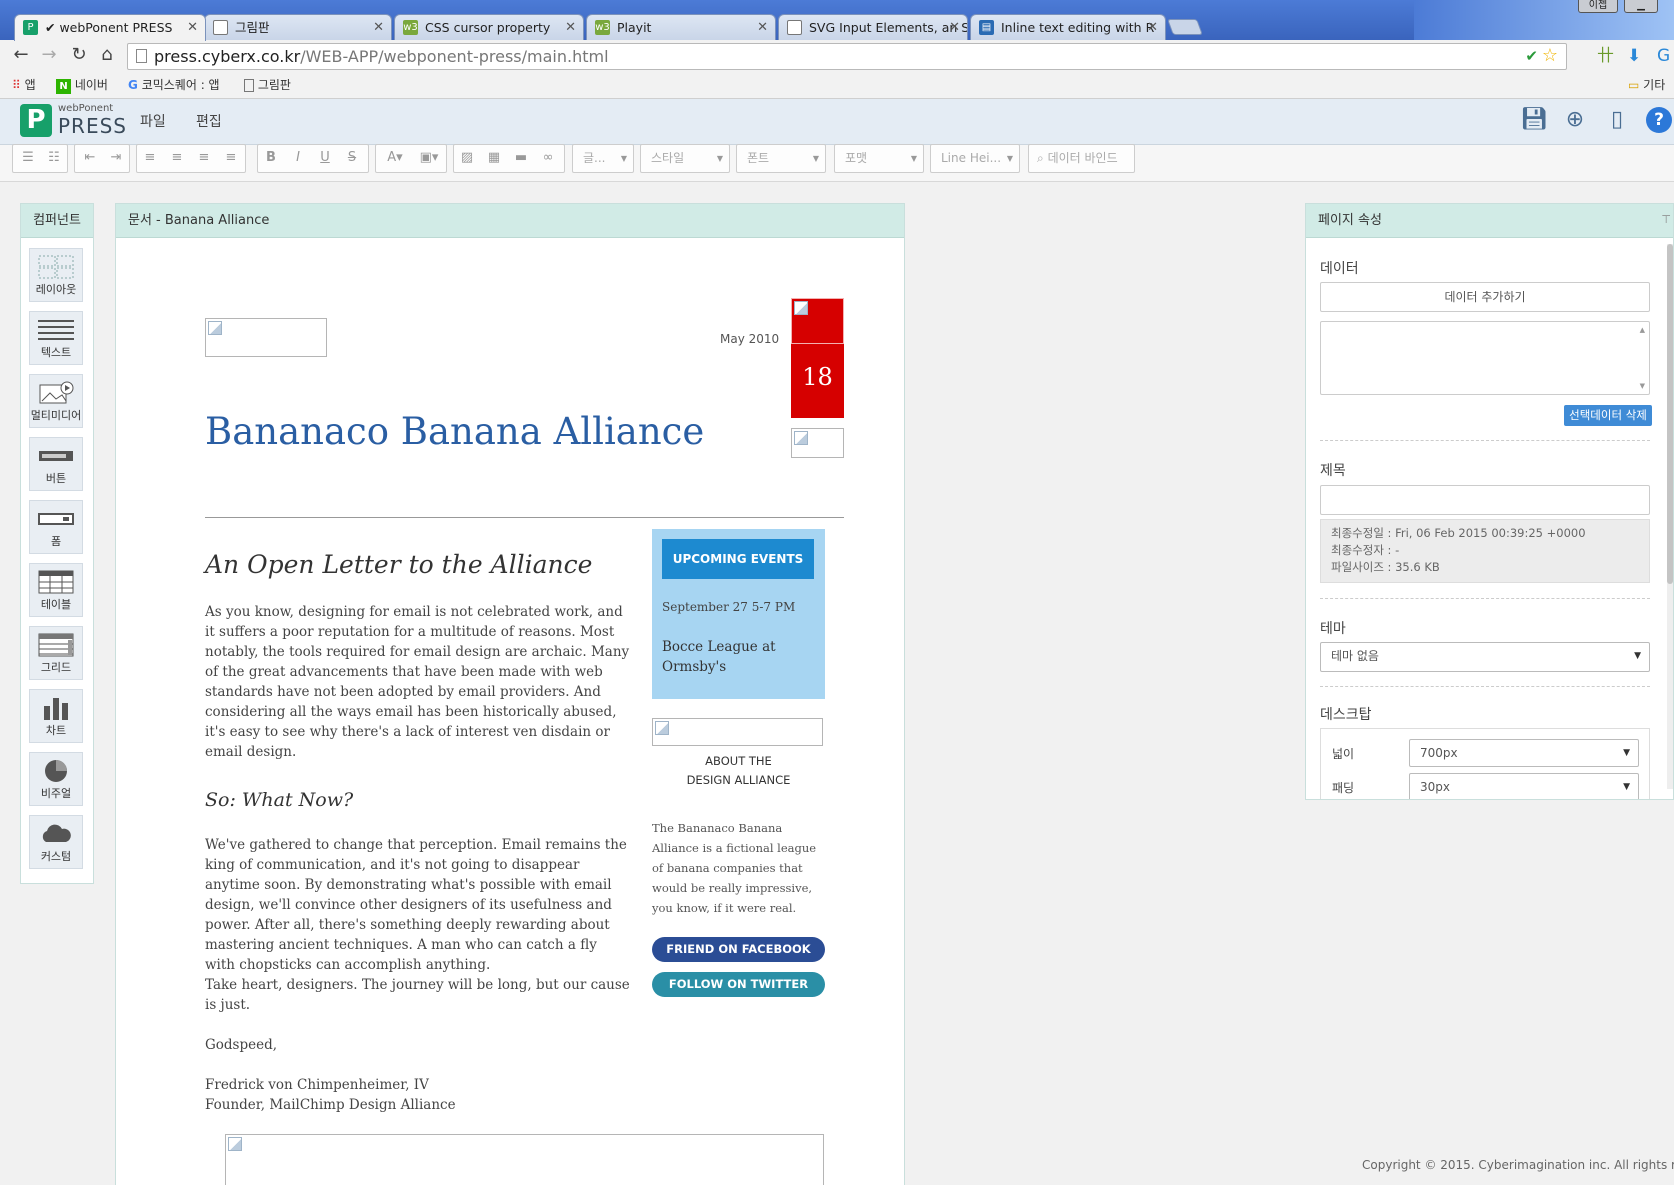 Image resolution: width=1674 pixels, height=1185 pixels. What do you see at coordinates (1524, 753) in the screenshot?
I see `width-select: 700px ▼` at bounding box center [1524, 753].